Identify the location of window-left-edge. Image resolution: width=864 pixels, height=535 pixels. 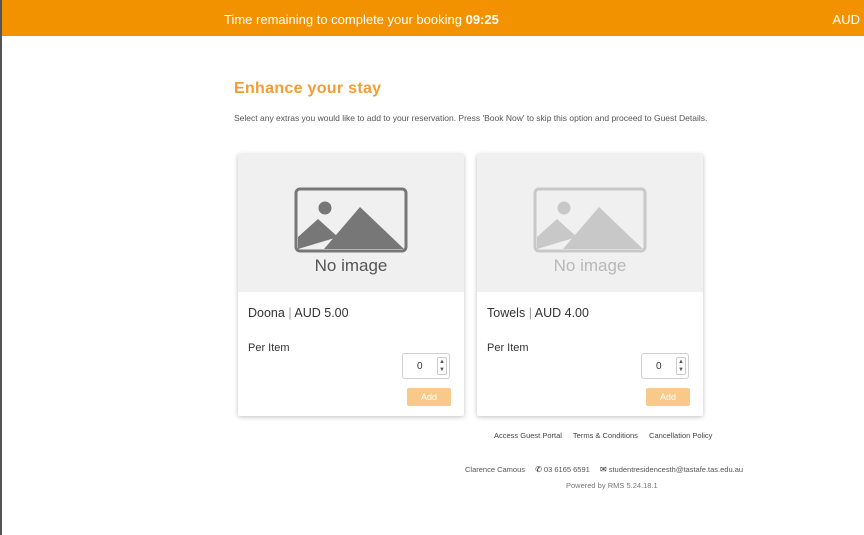
(1, 267).